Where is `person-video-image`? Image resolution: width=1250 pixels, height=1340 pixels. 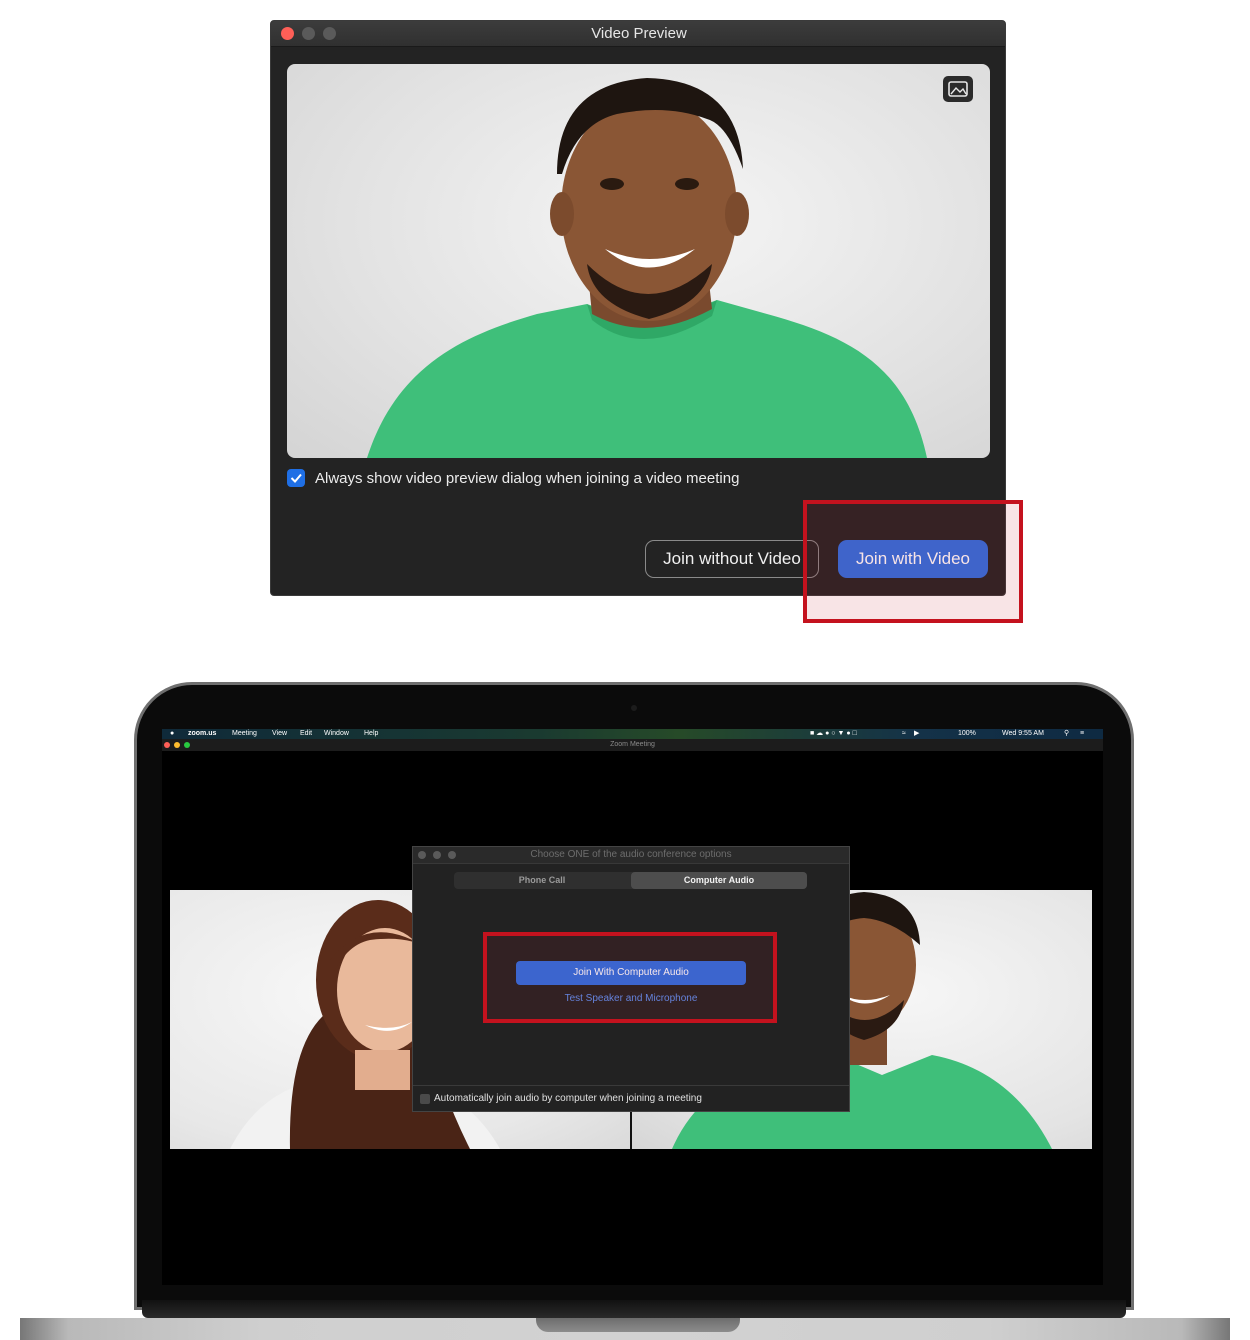 person-video-image is located at coordinates (647, 268).